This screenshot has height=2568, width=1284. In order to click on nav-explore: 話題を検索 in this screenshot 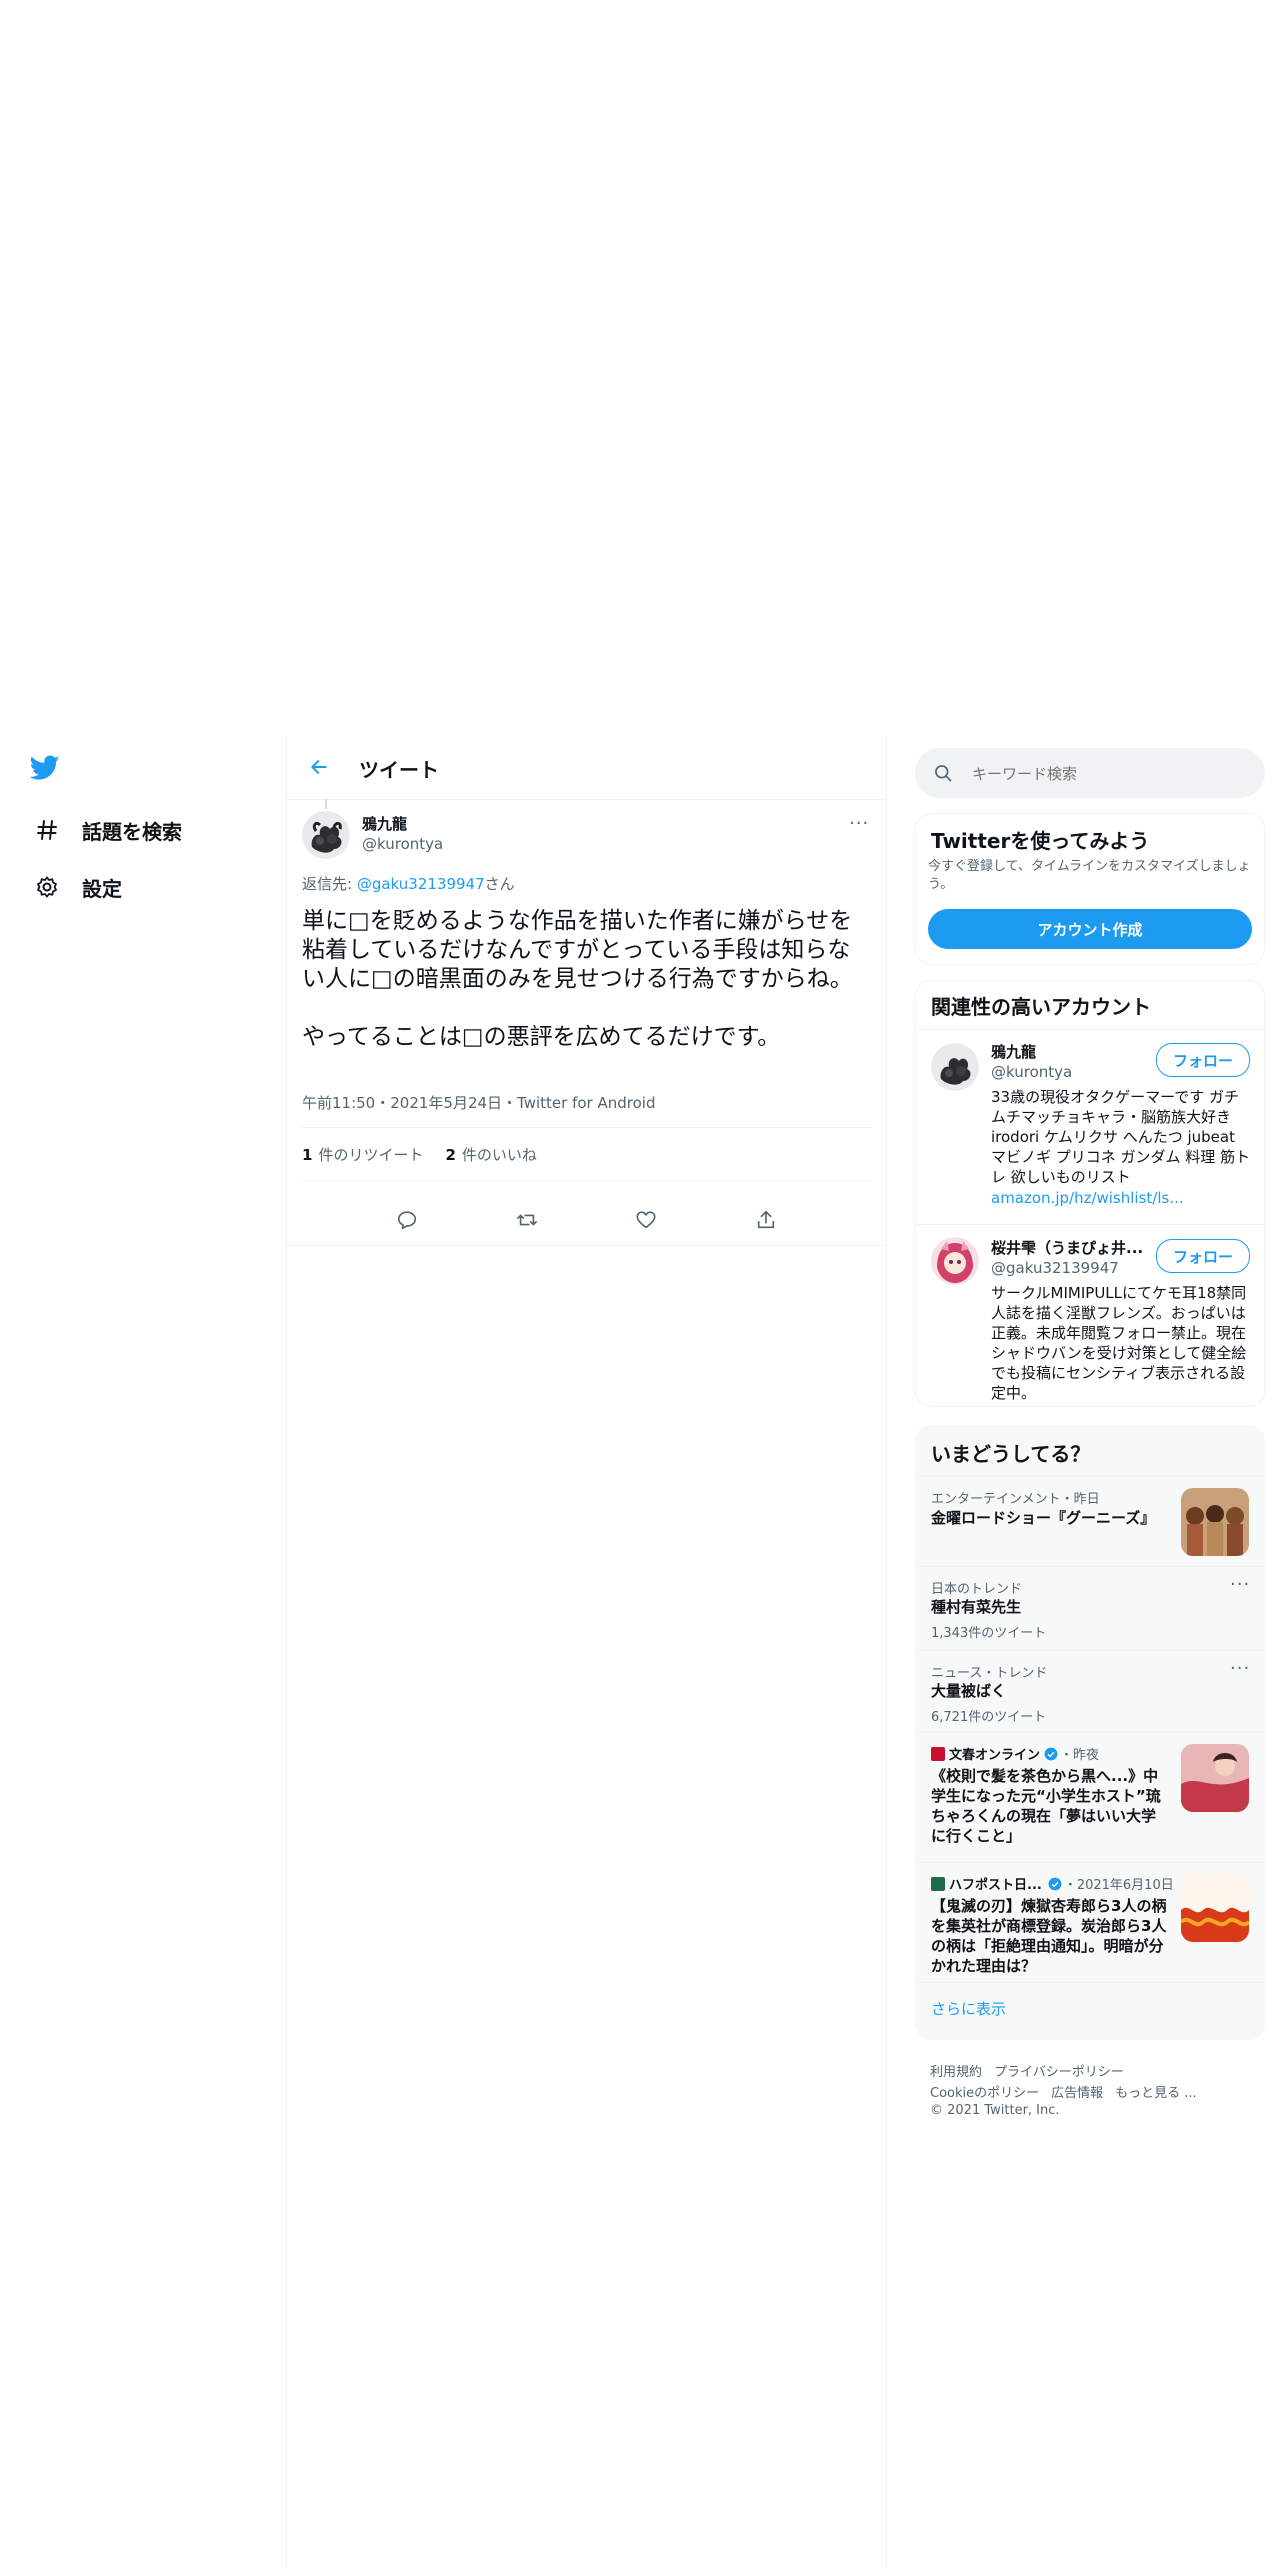, I will do `click(108, 830)`.